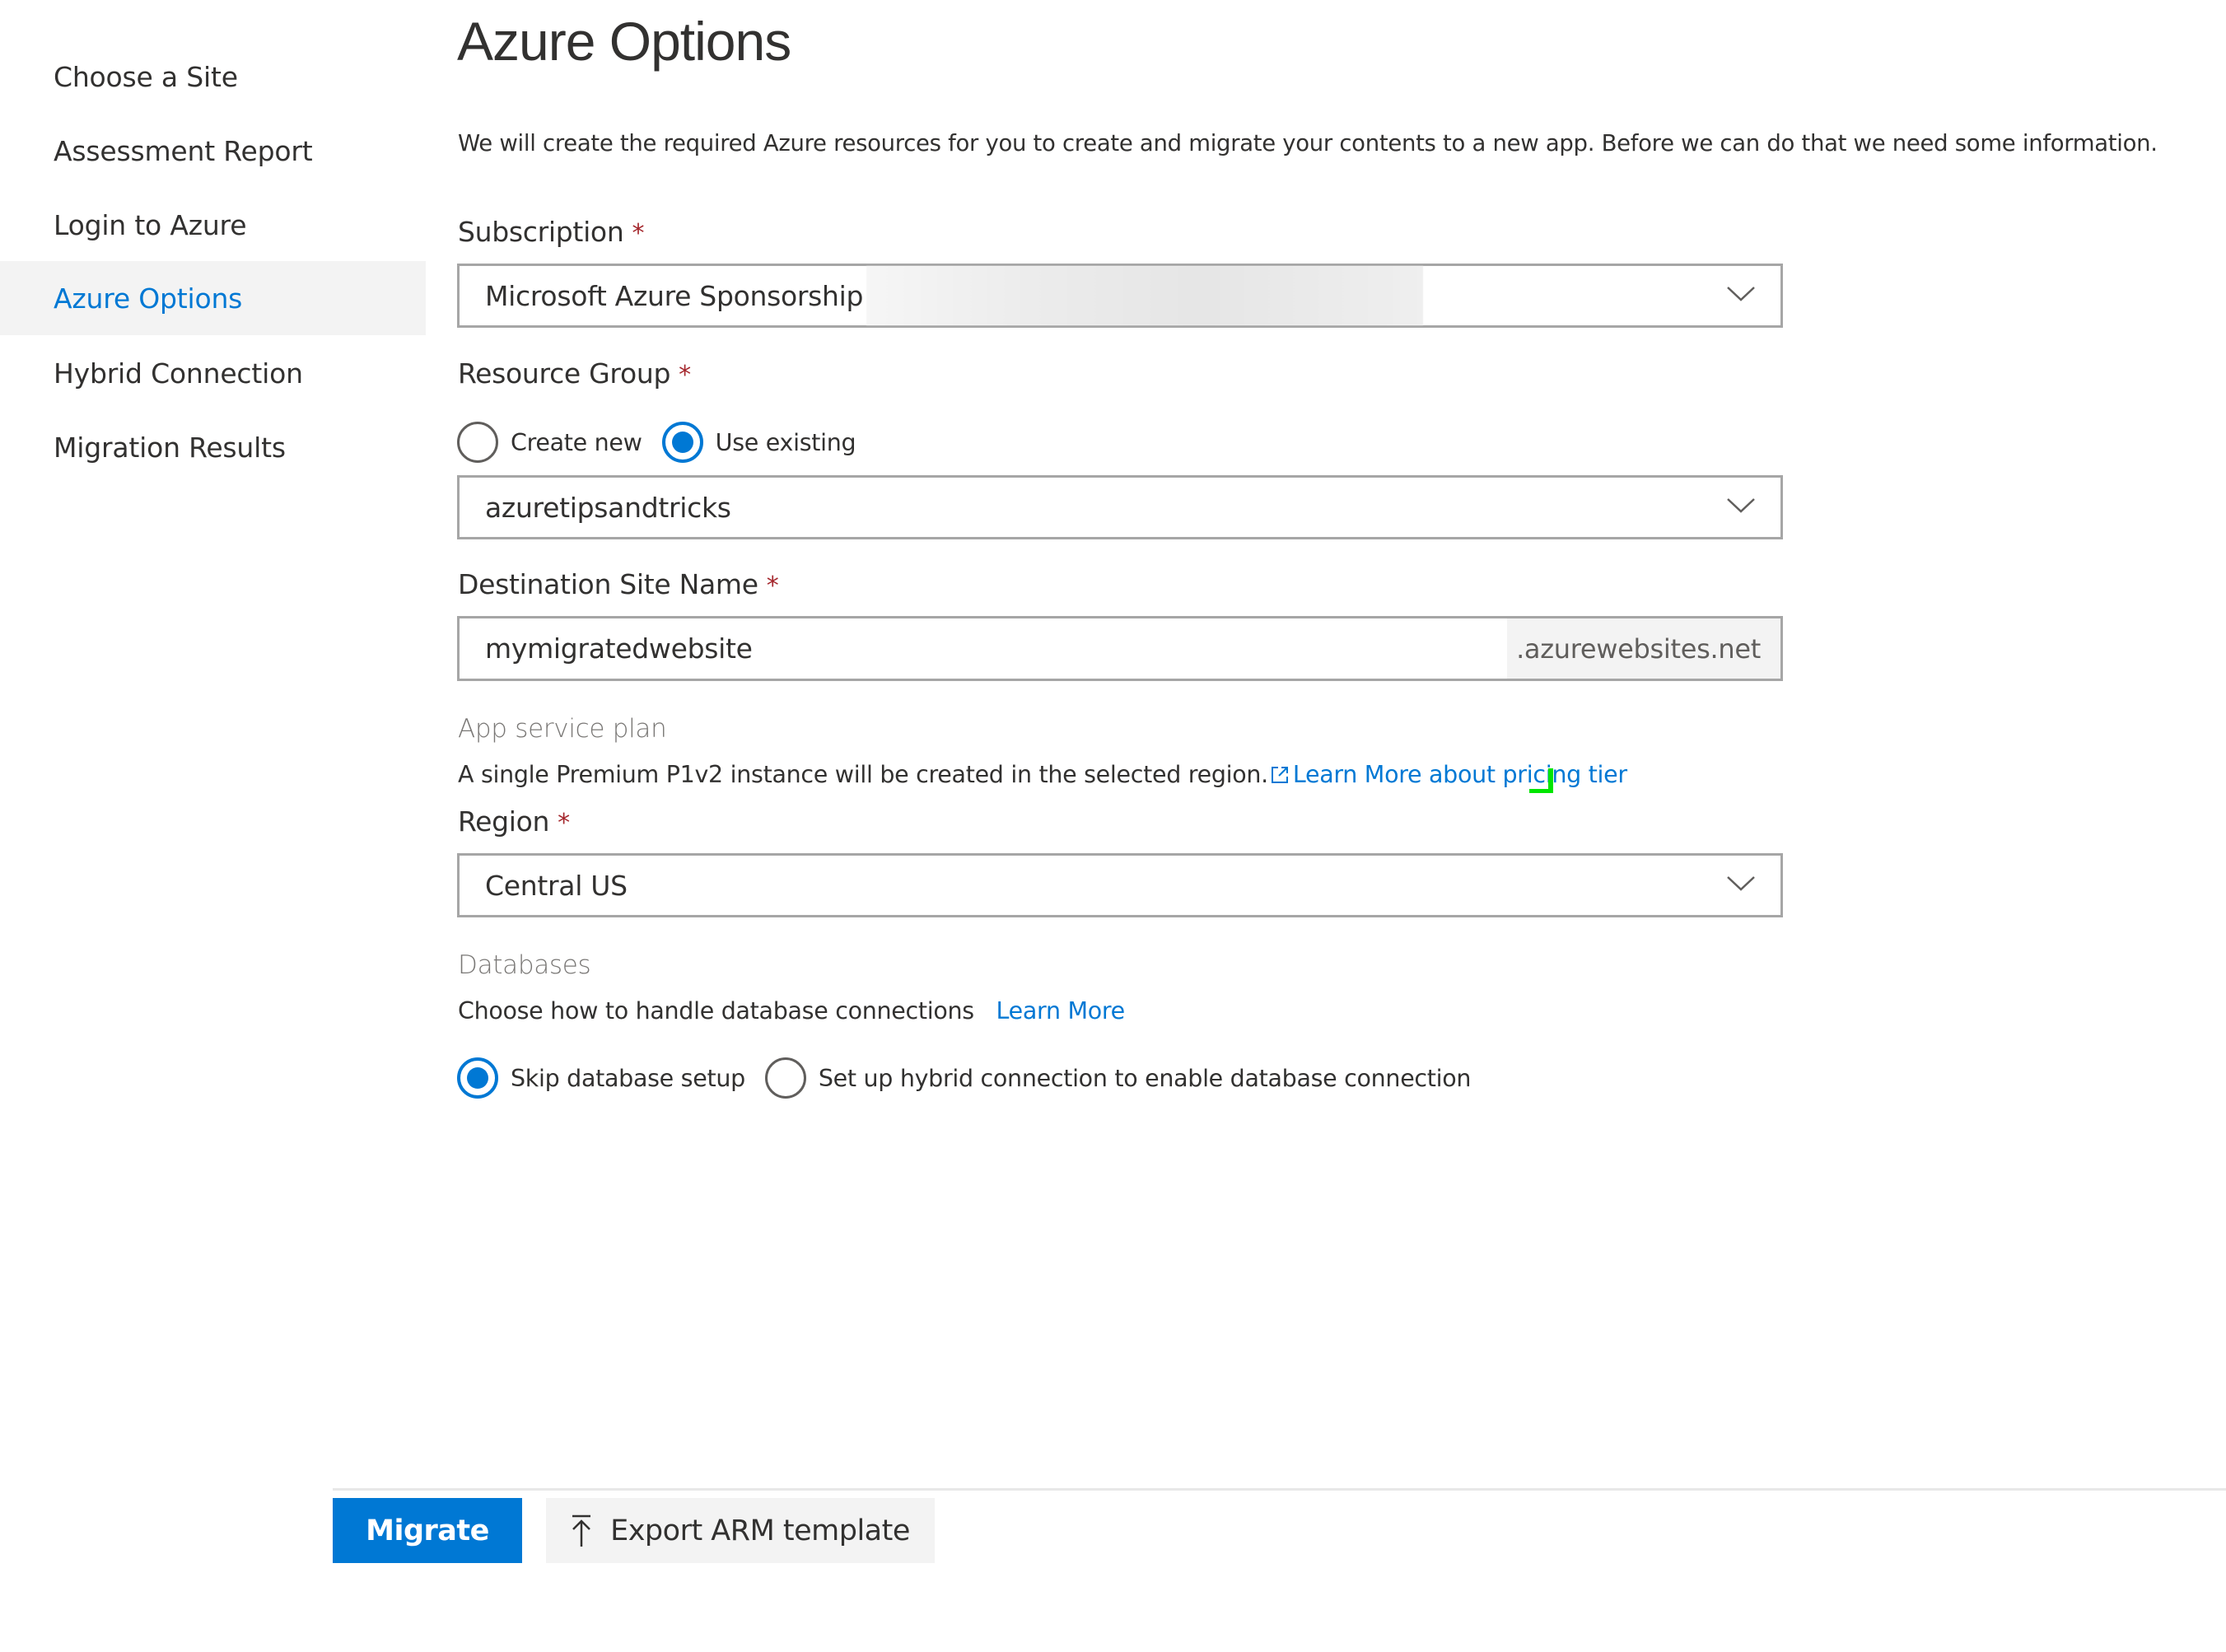  I want to click on region-label: Region *, so click(514, 821).